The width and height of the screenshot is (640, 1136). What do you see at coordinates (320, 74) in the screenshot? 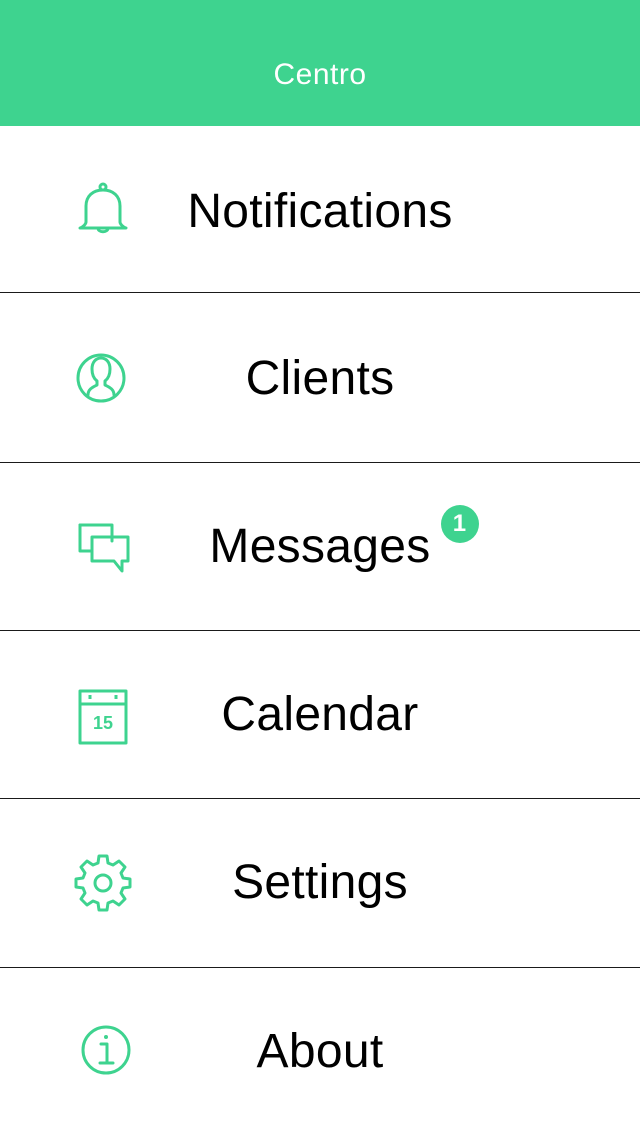
I see `page-title: Centro` at bounding box center [320, 74].